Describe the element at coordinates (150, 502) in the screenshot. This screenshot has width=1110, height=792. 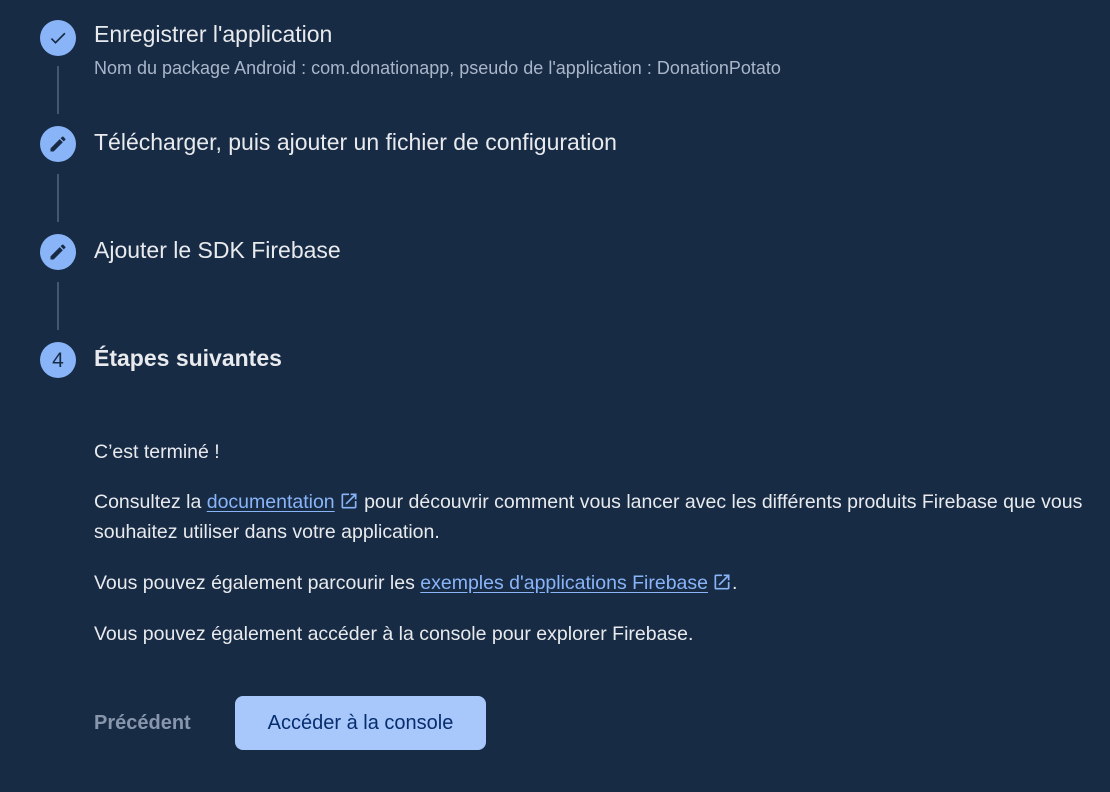
I see `docs-prefix: Consultez la` at that location.